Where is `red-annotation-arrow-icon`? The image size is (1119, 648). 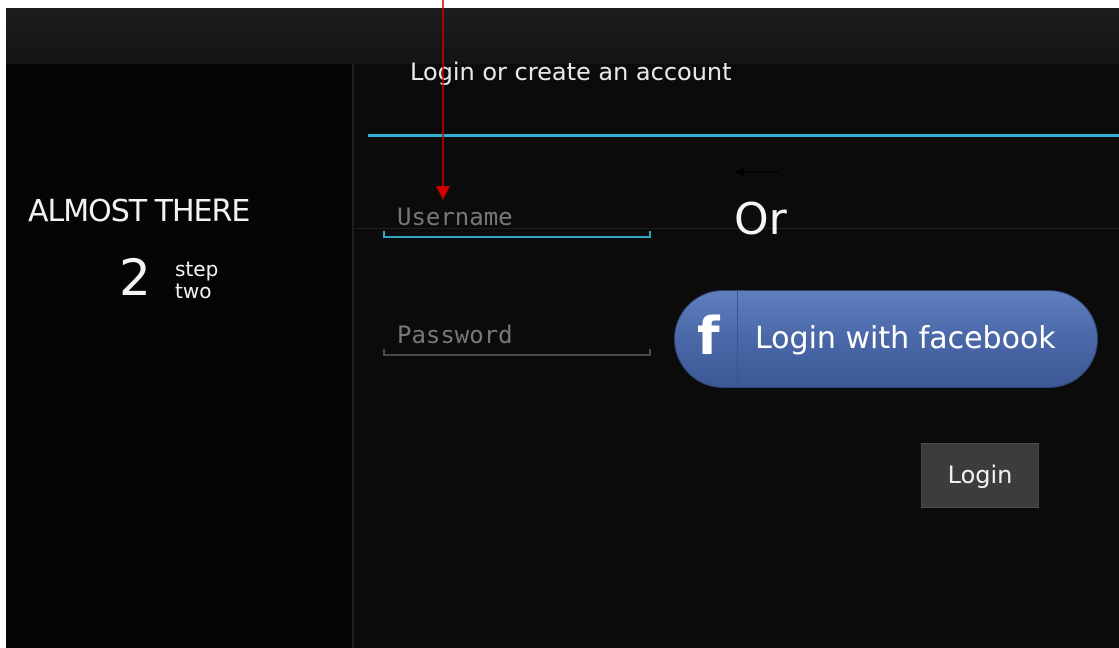
red-annotation-arrow-icon is located at coordinates (607, 100).